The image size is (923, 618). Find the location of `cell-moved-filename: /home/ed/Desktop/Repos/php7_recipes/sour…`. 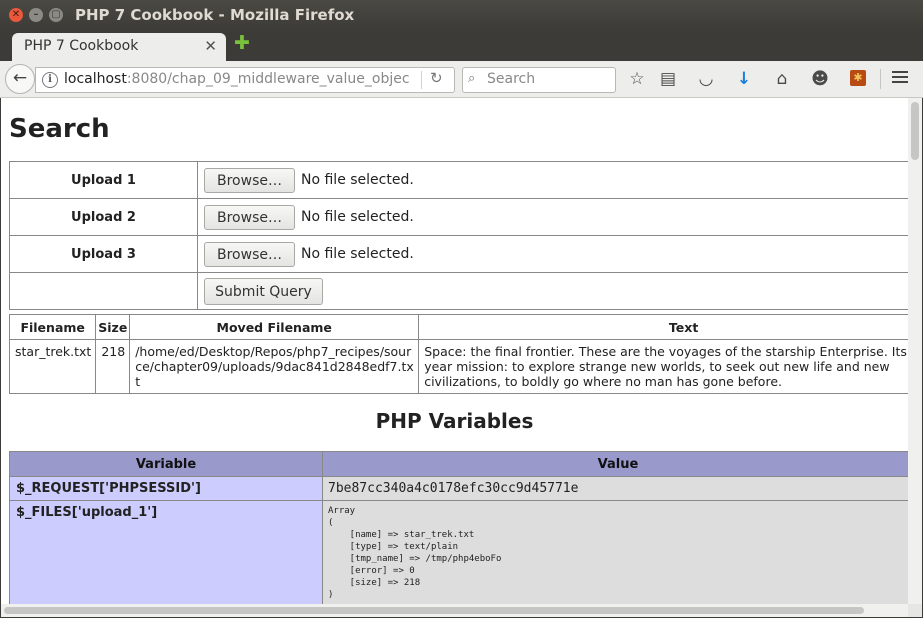

cell-moved-filename: /home/ed/Desktop/Repos/php7_recipes/sour… is located at coordinates (274, 366).